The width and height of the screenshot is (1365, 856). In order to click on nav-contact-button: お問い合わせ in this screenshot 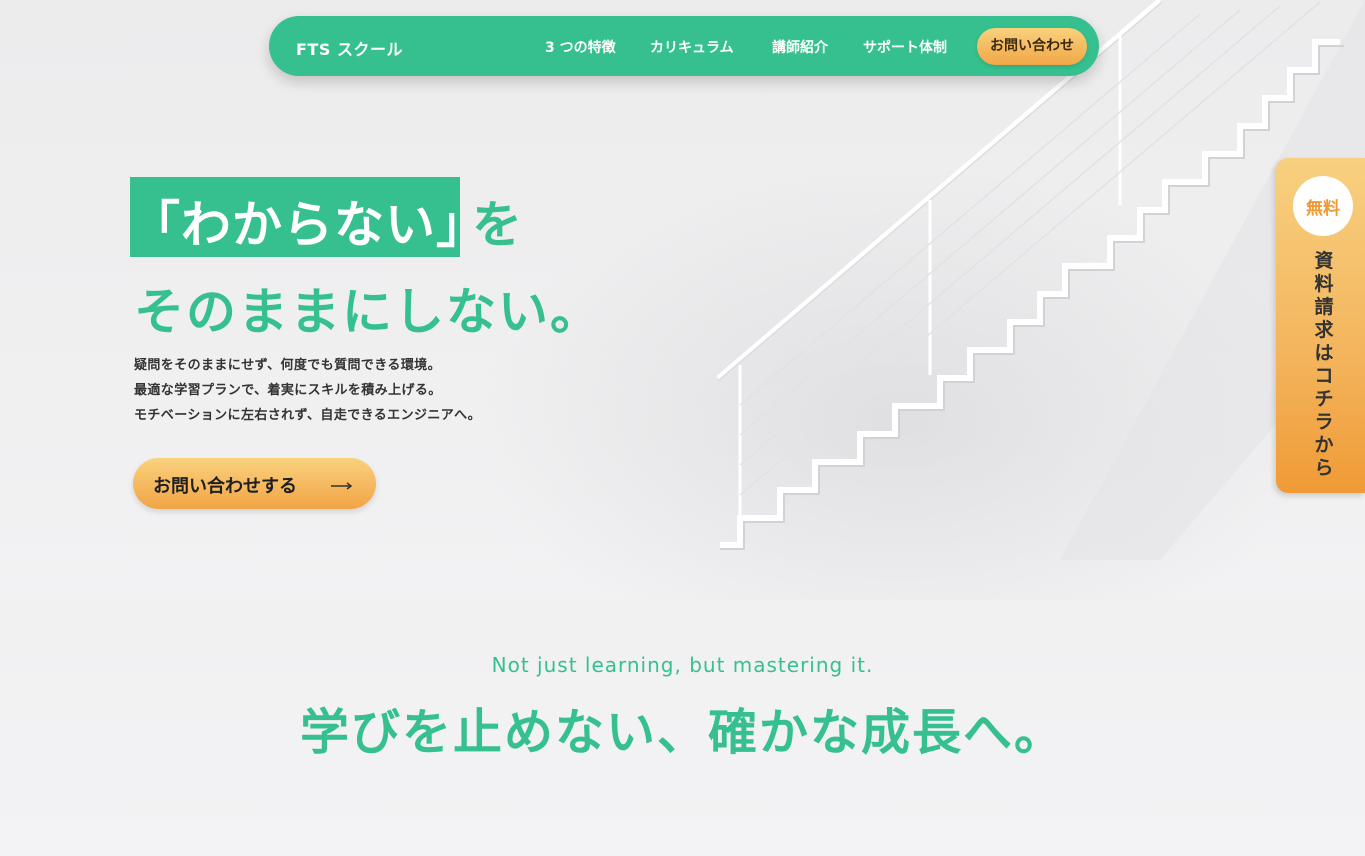, I will do `click(1032, 46)`.